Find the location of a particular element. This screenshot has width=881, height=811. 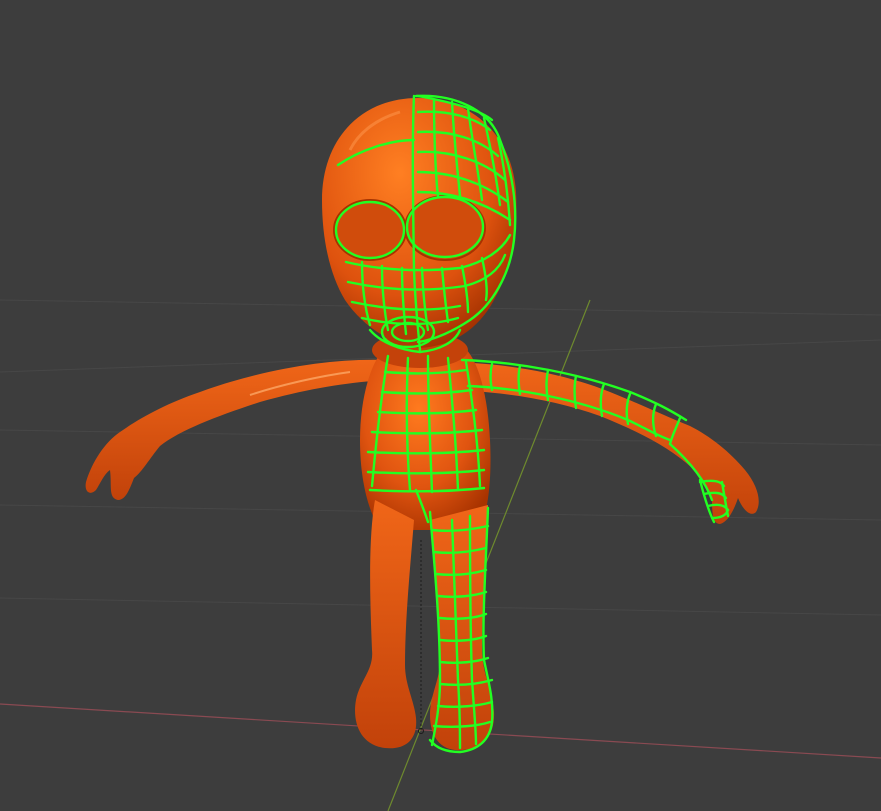

eye-left is located at coordinates (370, 230).